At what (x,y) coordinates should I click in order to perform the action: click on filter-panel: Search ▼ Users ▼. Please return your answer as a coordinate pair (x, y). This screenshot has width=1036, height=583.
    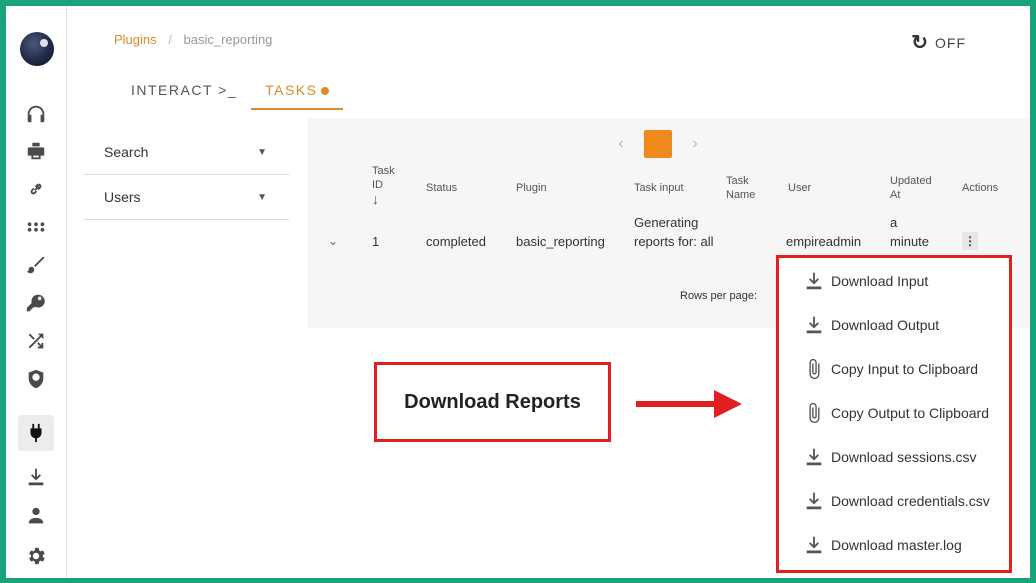
    Looking at the image, I should click on (186, 175).